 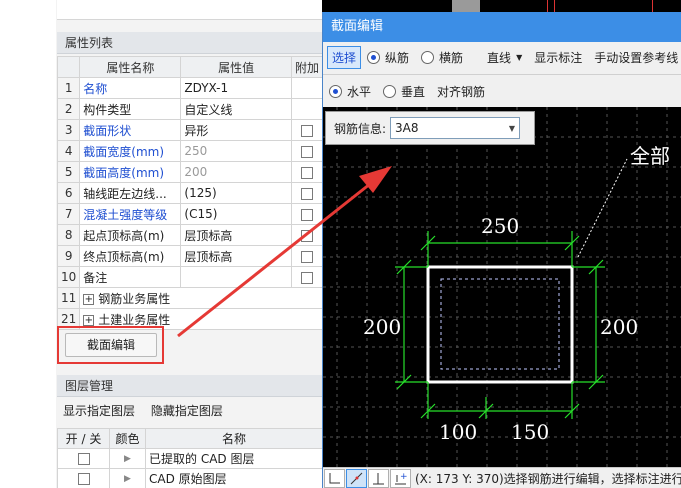 What do you see at coordinates (530, 432) in the screenshot?
I see `dim-text-bottom-2: 150` at bounding box center [530, 432].